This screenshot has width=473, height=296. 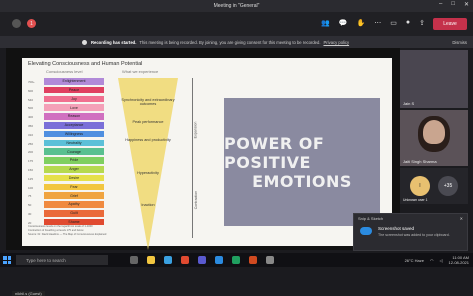 What do you see at coordinates (31, 117) in the screenshot?
I see `level-number: 400` at bounding box center [31, 117].